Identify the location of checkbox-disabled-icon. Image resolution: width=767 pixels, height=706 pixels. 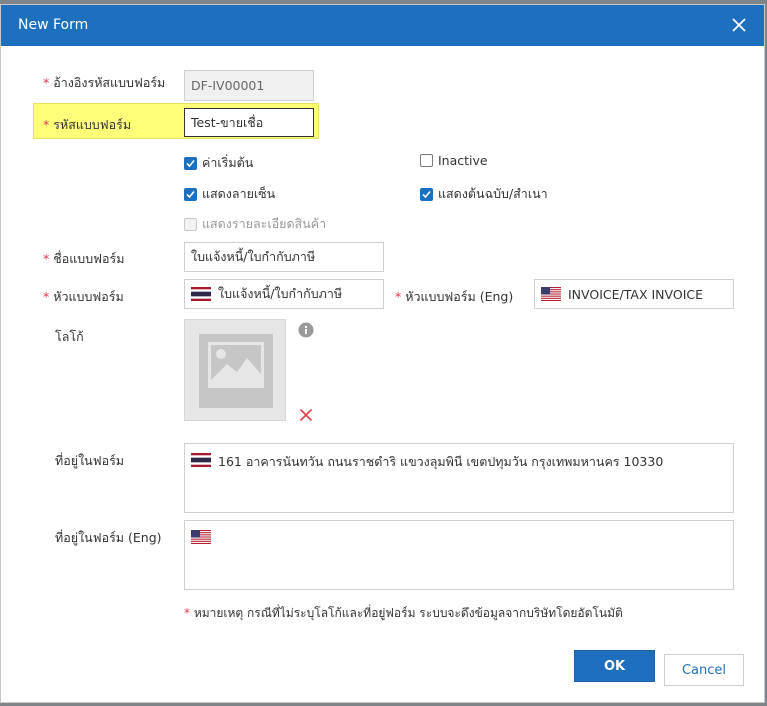
(190, 224).